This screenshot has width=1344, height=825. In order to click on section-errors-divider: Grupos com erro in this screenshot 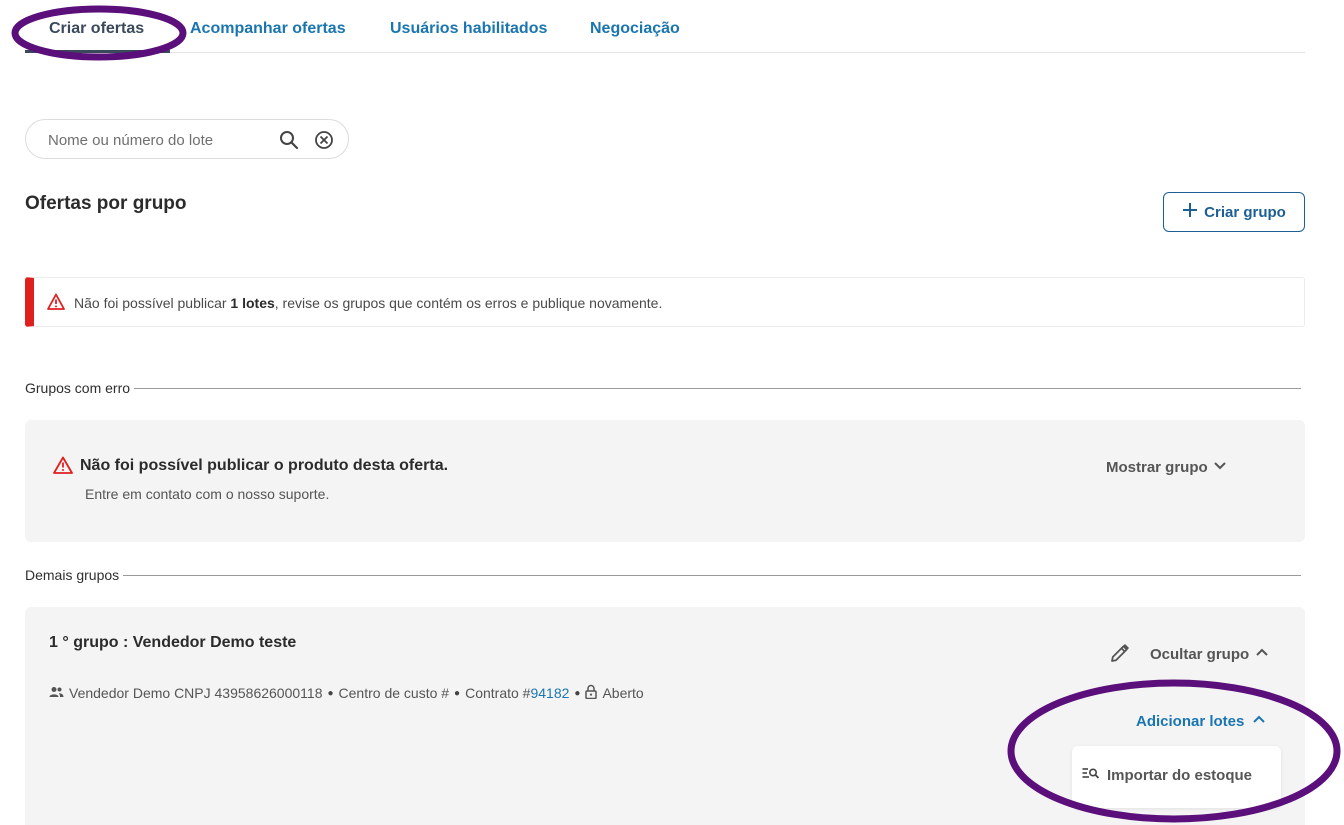, I will do `click(663, 388)`.